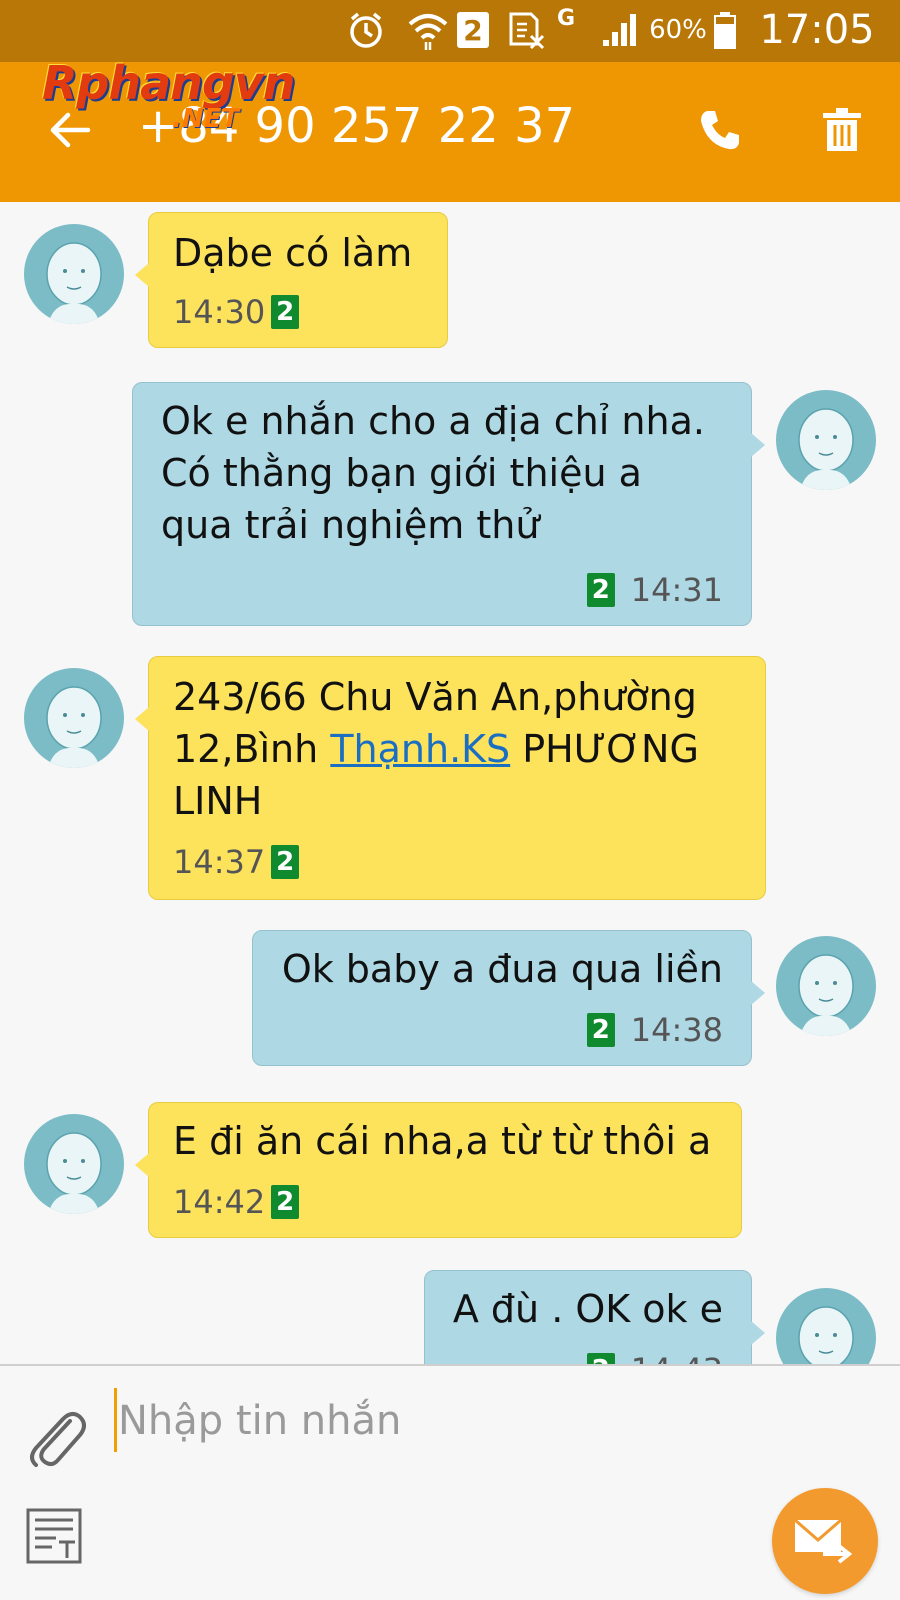 The height and width of the screenshot is (1600, 900). Describe the element at coordinates (291, 280) in the screenshot. I see `incoming-message-bubble: Dạbe có làm 14:30 2` at that location.